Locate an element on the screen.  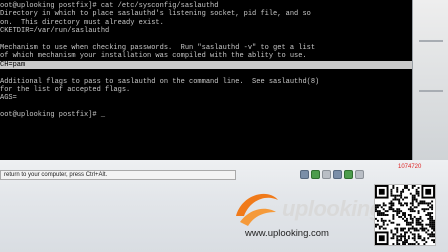
system-tray is located at coordinates (332, 174).